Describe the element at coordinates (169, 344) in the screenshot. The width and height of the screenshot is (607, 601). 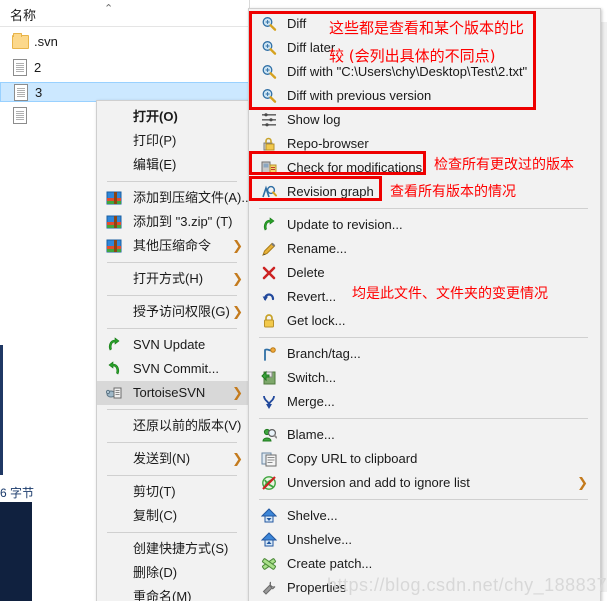
I see `menu-item-label: SVN Update` at that location.